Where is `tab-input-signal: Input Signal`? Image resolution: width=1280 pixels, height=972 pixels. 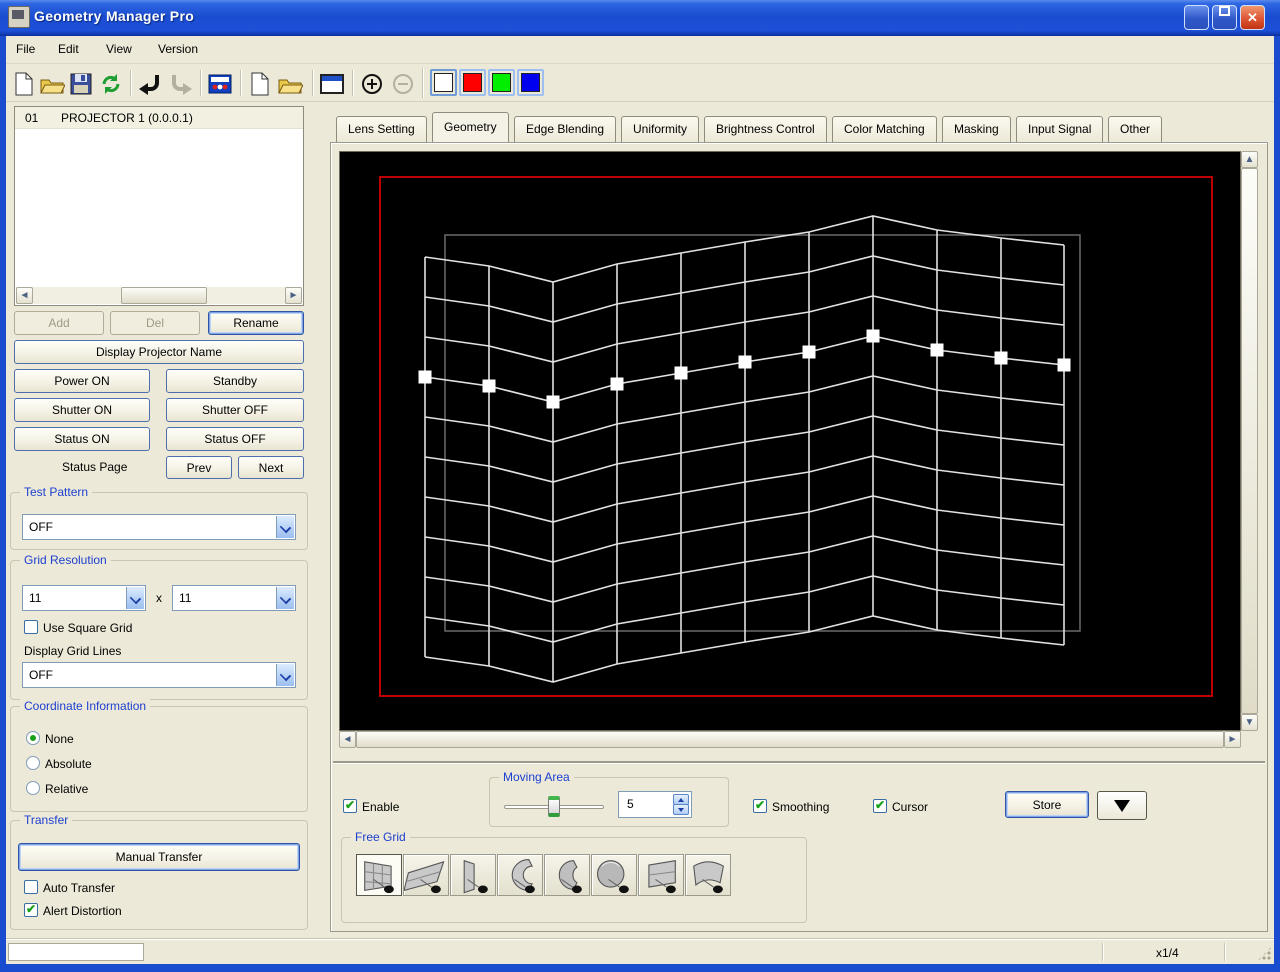
tab-input-signal: Input Signal is located at coordinates (1060, 129).